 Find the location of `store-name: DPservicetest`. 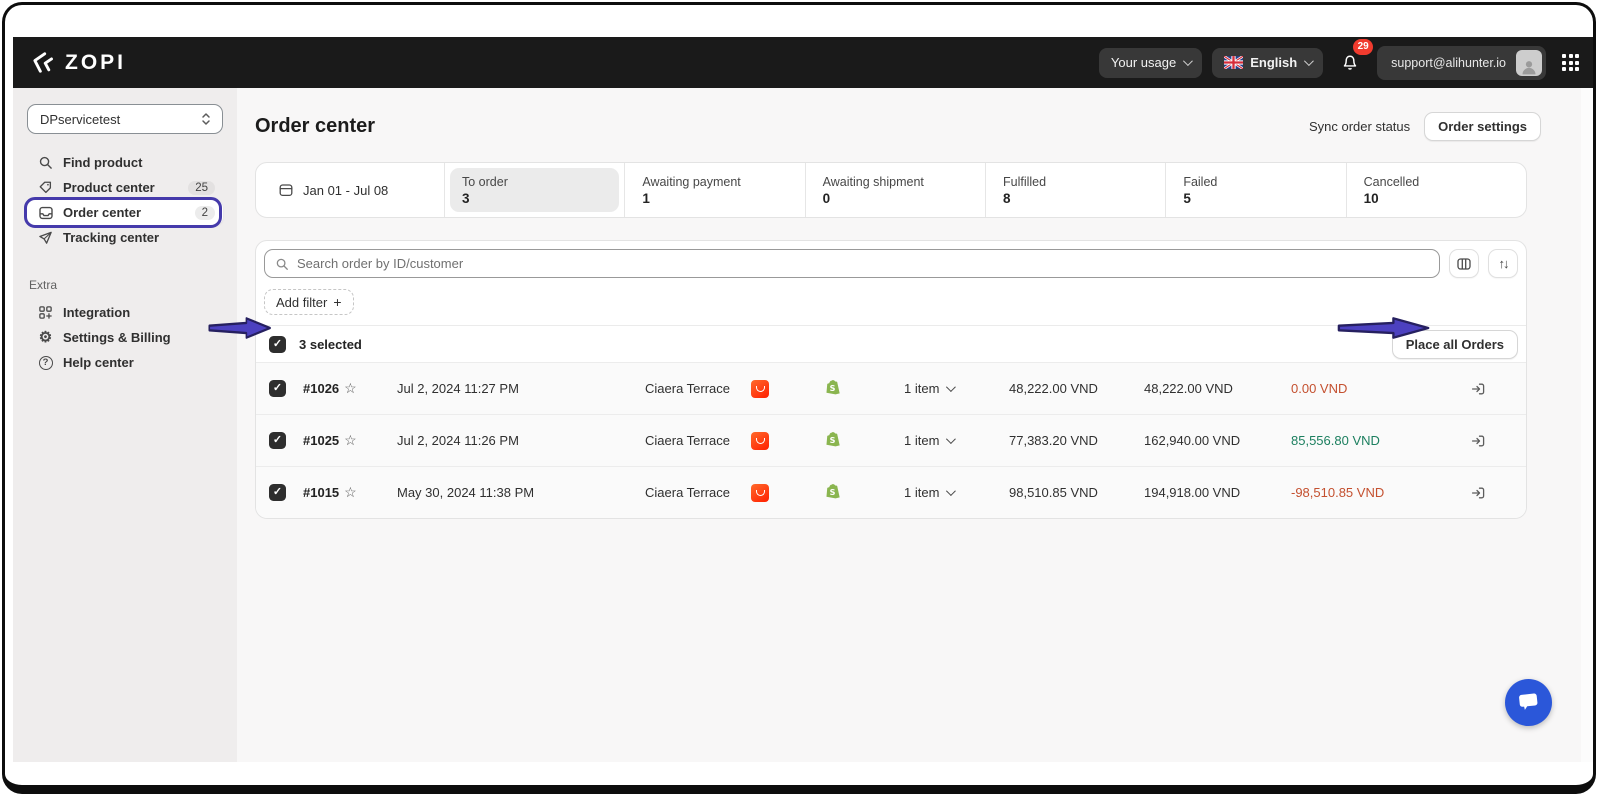

store-name: DPservicetest is located at coordinates (80, 119).